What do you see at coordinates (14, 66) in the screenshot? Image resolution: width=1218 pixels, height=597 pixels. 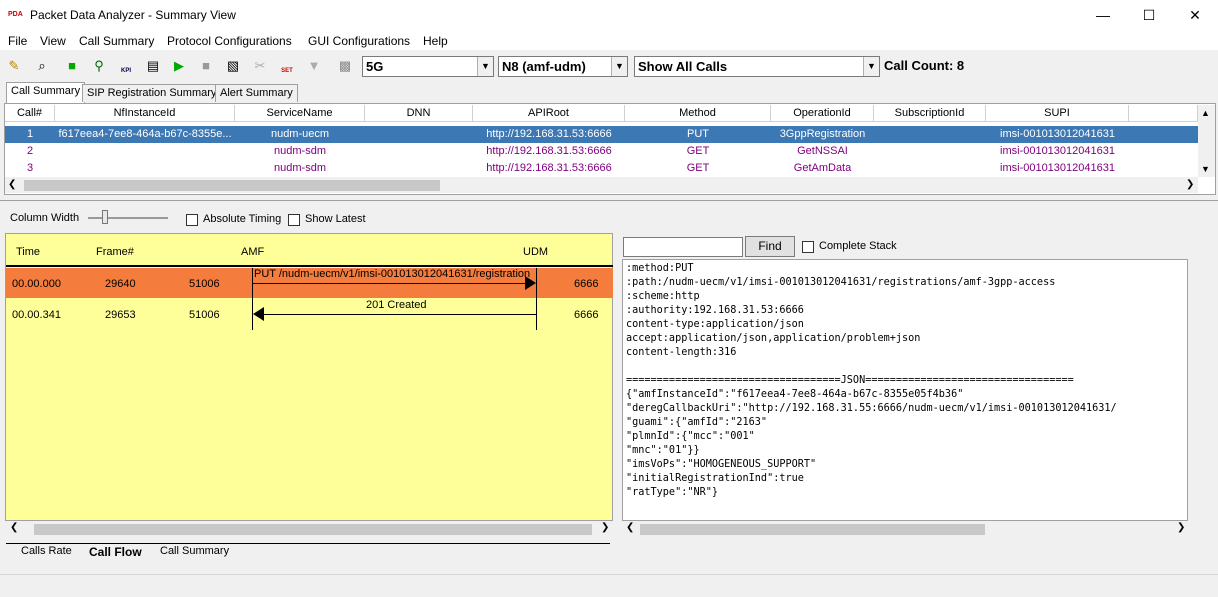 I see `open-file-icon: ✎` at bounding box center [14, 66].